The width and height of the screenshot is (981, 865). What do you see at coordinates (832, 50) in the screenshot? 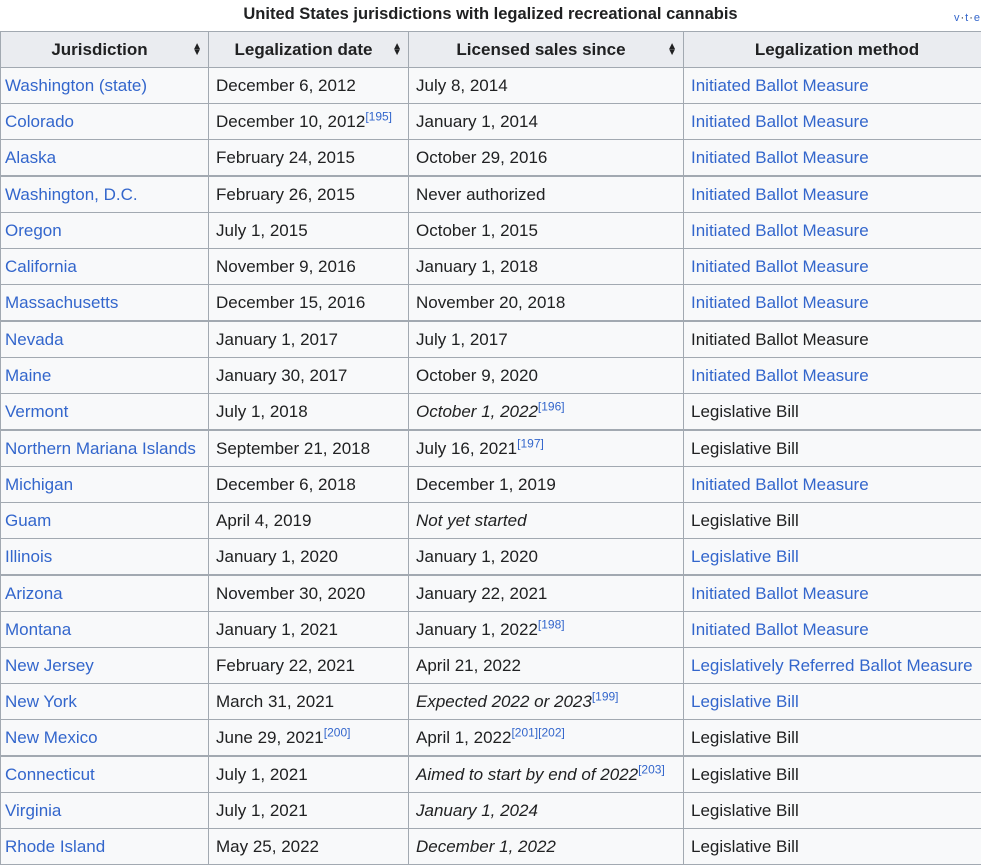
I see `column-header-legalization-method: Legalization method▲▼` at bounding box center [832, 50].